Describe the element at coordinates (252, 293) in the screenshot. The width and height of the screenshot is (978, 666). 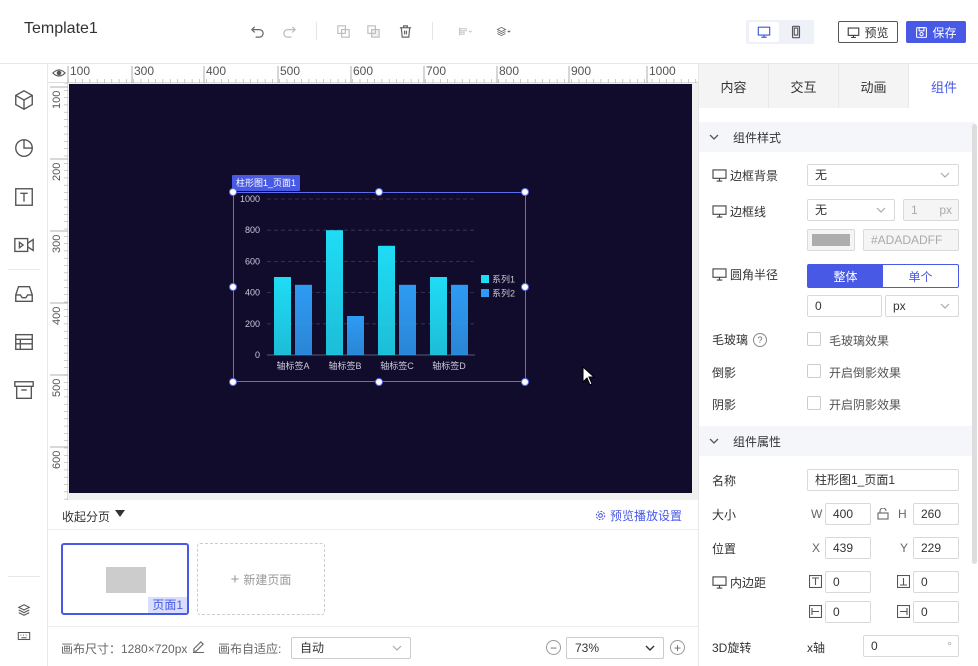
I see `y-tick-label: 400` at that location.